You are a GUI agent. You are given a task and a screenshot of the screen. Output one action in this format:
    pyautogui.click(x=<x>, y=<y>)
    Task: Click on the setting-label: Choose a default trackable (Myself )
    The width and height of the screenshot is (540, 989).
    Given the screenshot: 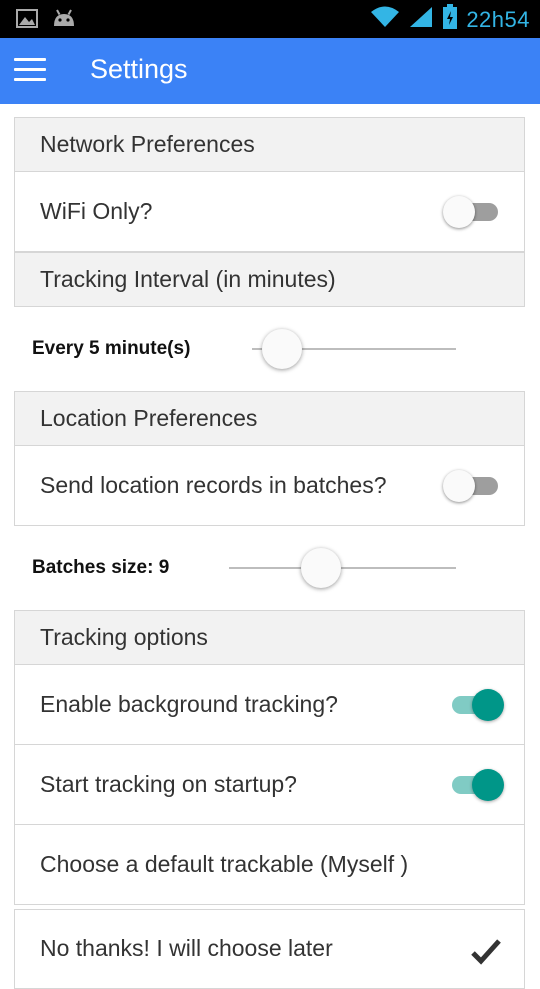 What is the action you would take?
    pyautogui.click(x=224, y=864)
    